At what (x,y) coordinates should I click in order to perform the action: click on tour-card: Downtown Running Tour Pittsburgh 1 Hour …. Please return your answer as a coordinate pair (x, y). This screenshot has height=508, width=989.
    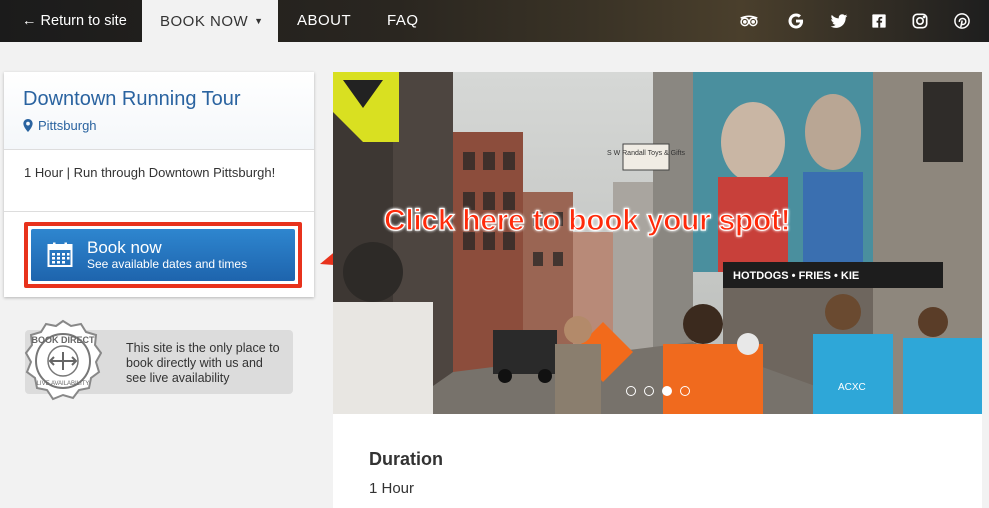
    Looking at the image, I should click on (159, 184).